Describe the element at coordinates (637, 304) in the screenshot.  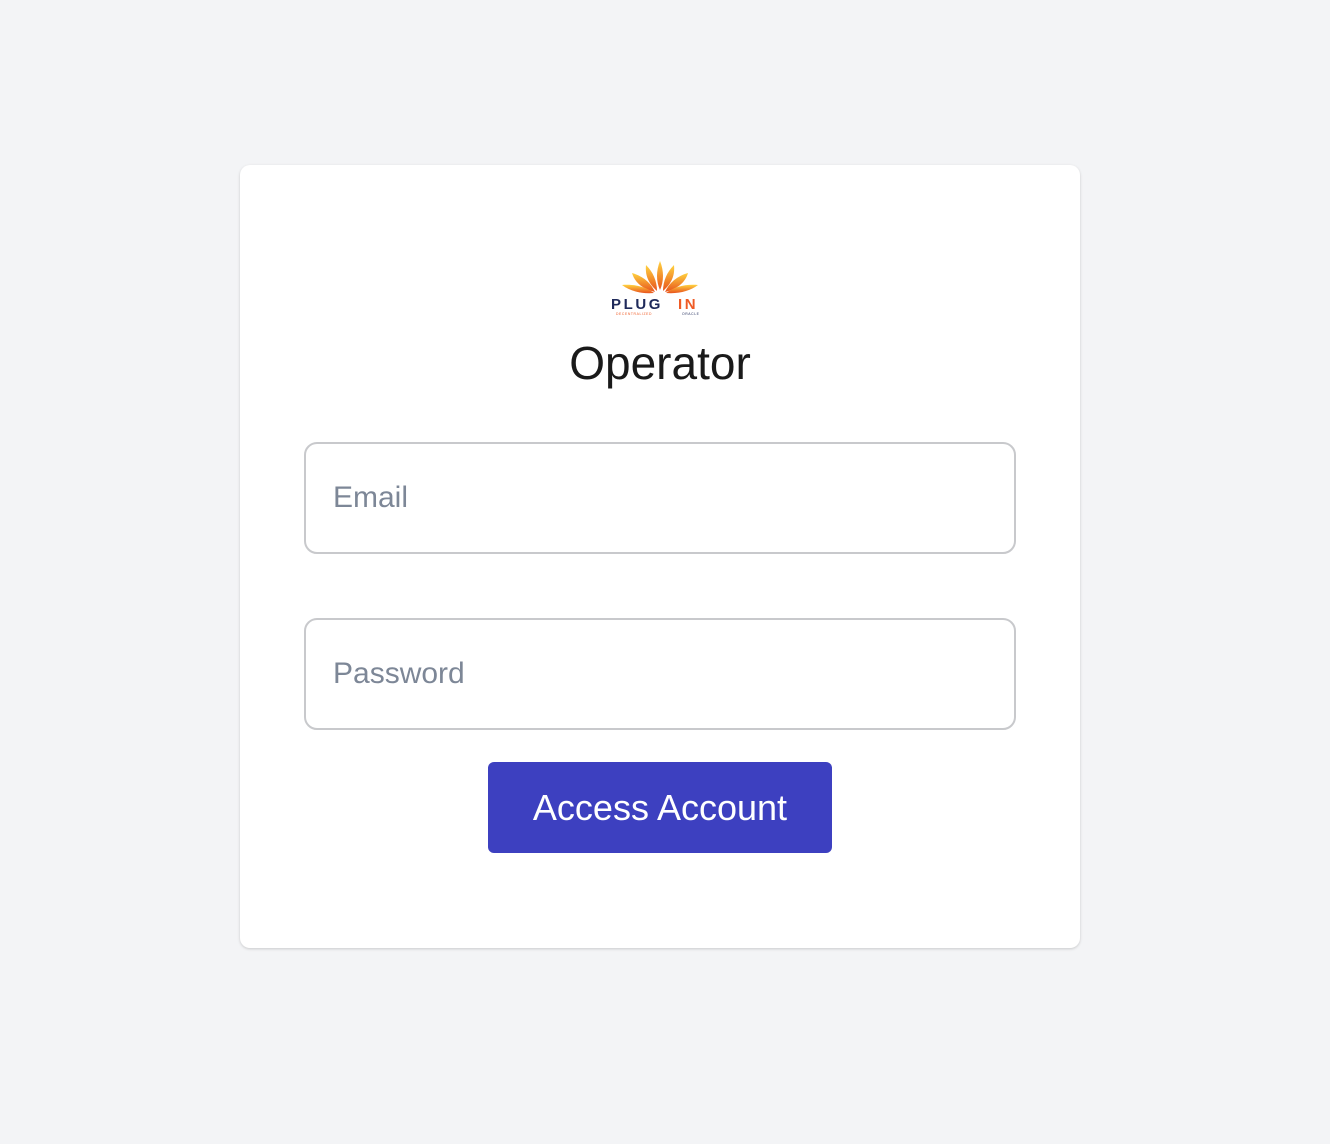
I see `svg-text: PLUG` at that location.